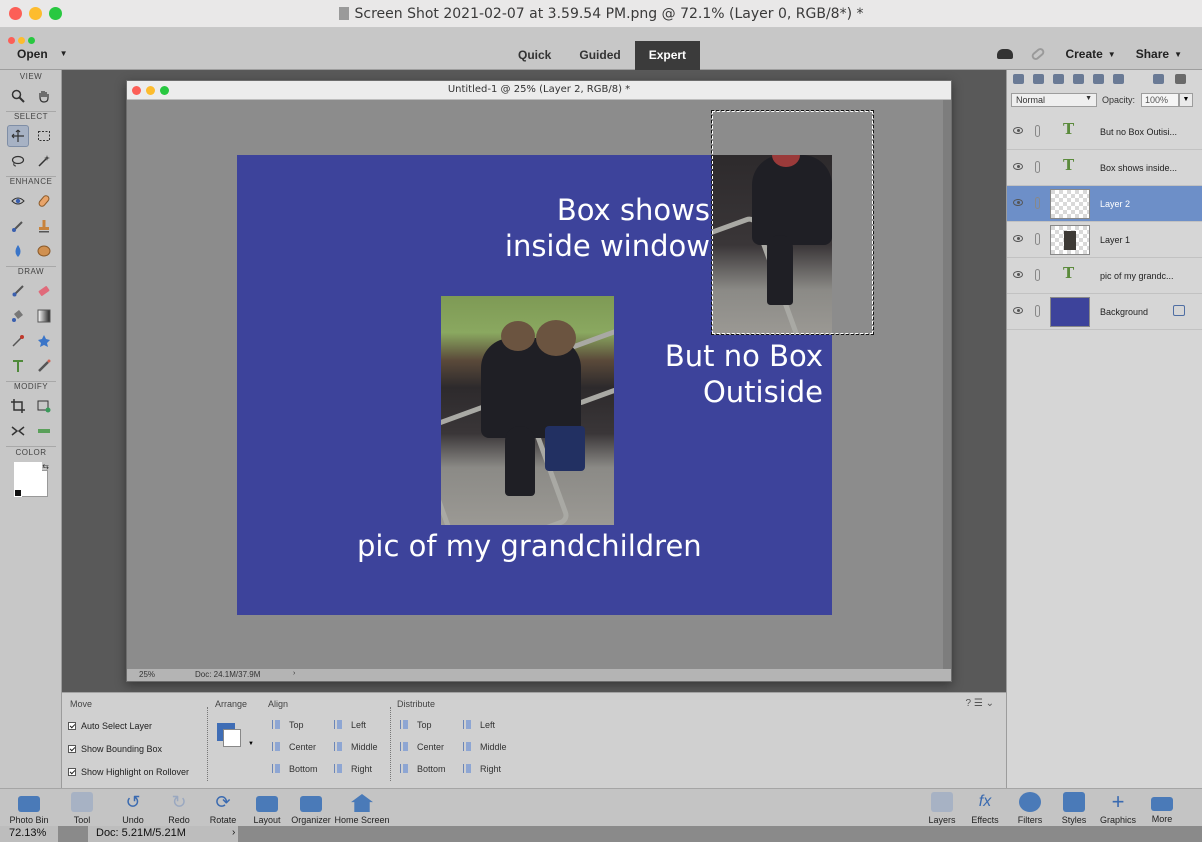  What do you see at coordinates (1030, 808) in the screenshot?
I see `filters-button: Filters` at bounding box center [1030, 808].